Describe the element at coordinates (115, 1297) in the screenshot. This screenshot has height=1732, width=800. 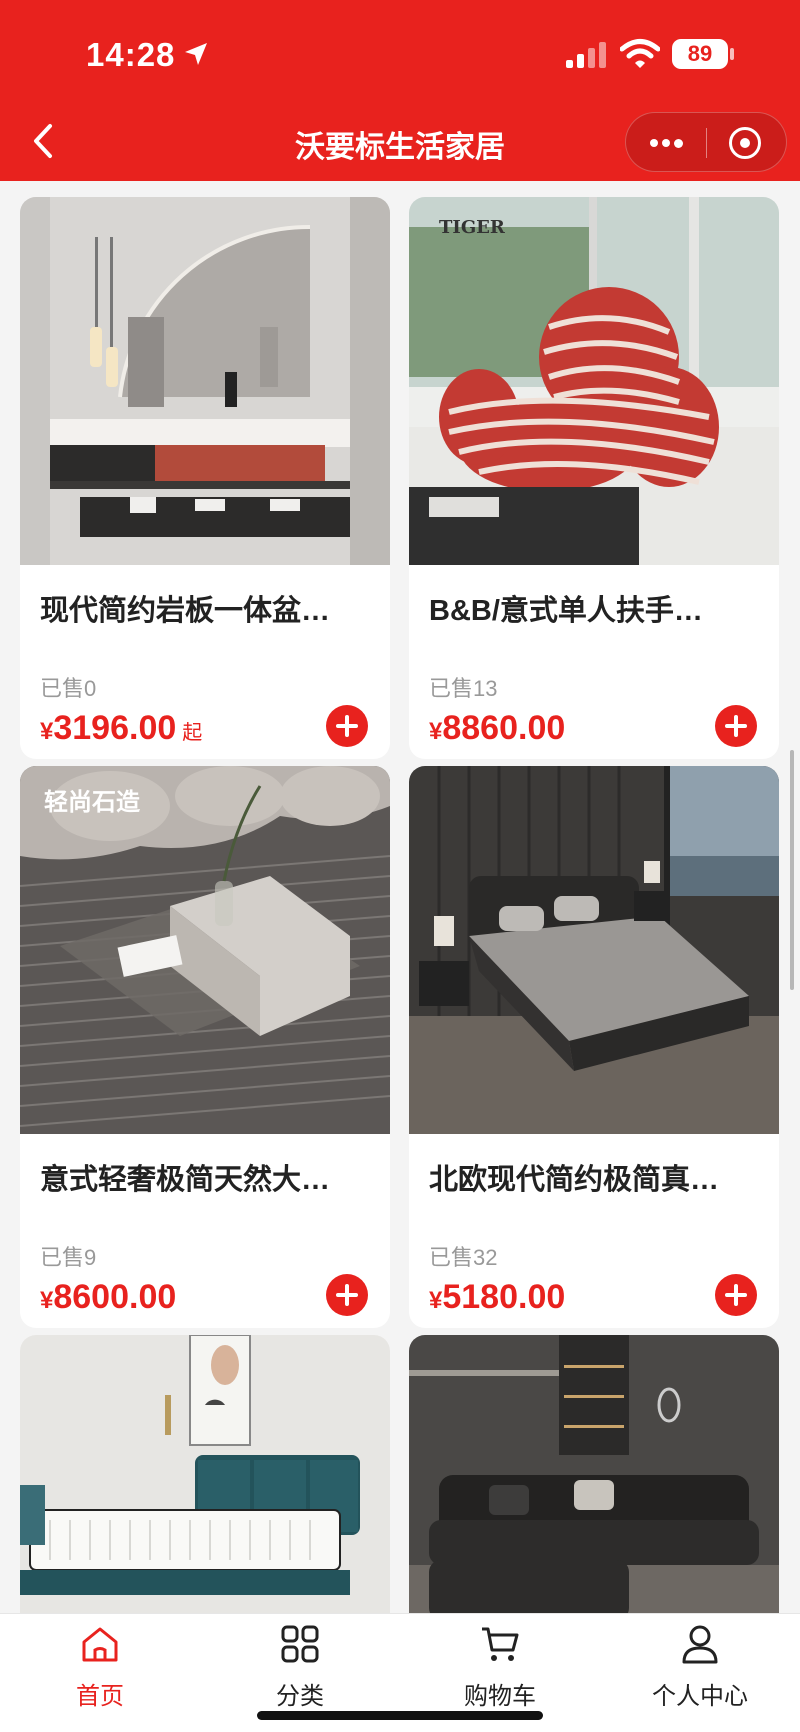
I see `price-value: 8600.00` at that location.